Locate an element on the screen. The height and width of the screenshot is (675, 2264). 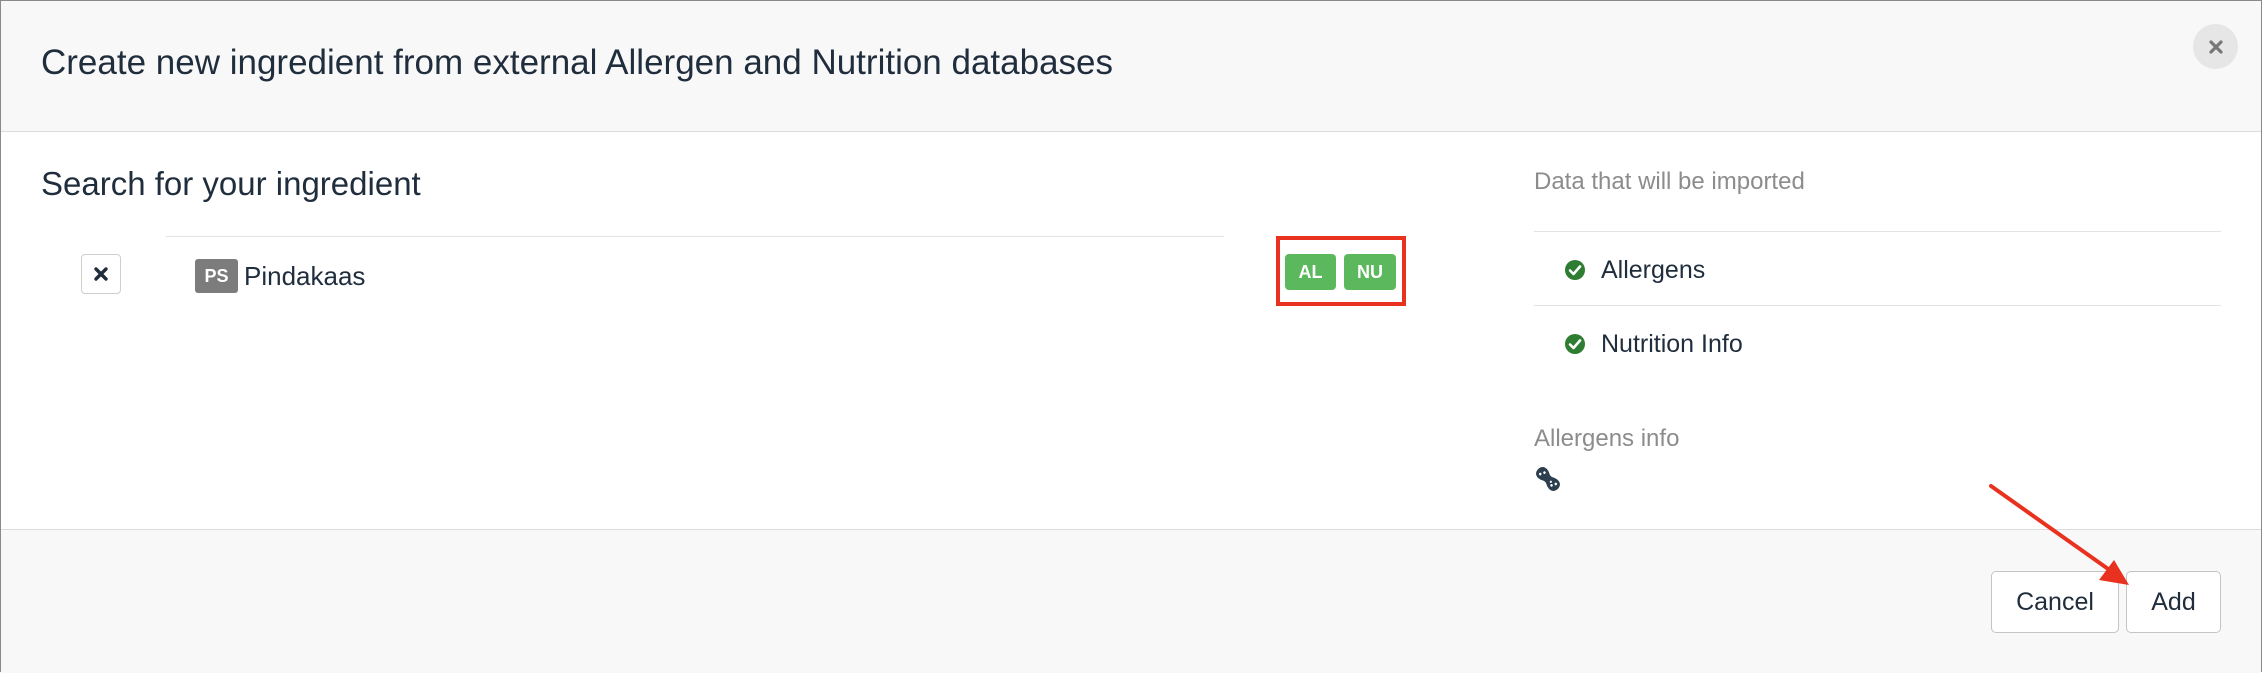
peanut-icon is located at coordinates (1548, 479).